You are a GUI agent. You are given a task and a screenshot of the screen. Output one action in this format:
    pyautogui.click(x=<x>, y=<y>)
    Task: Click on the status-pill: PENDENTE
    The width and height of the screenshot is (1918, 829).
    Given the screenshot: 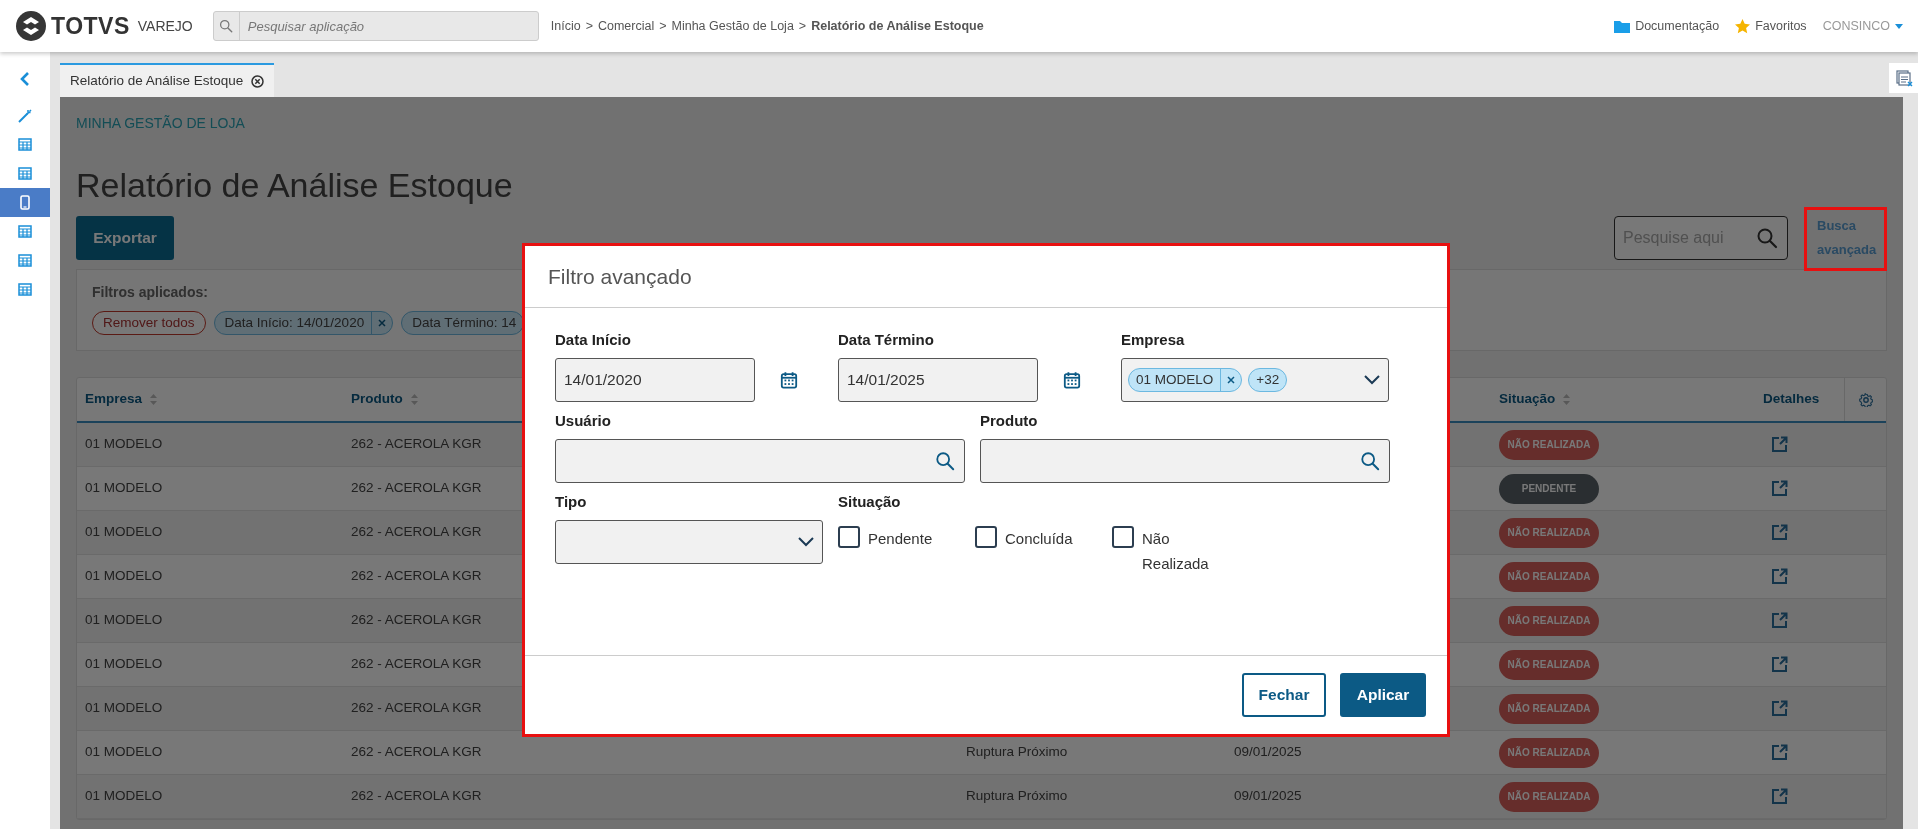 What is the action you would take?
    pyautogui.click(x=1549, y=488)
    